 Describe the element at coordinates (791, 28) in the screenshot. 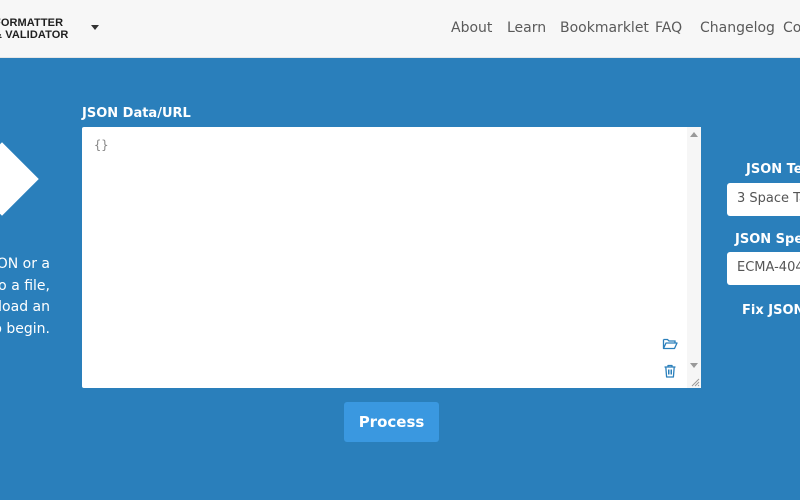

I see `nav-link-contact: Co` at that location.